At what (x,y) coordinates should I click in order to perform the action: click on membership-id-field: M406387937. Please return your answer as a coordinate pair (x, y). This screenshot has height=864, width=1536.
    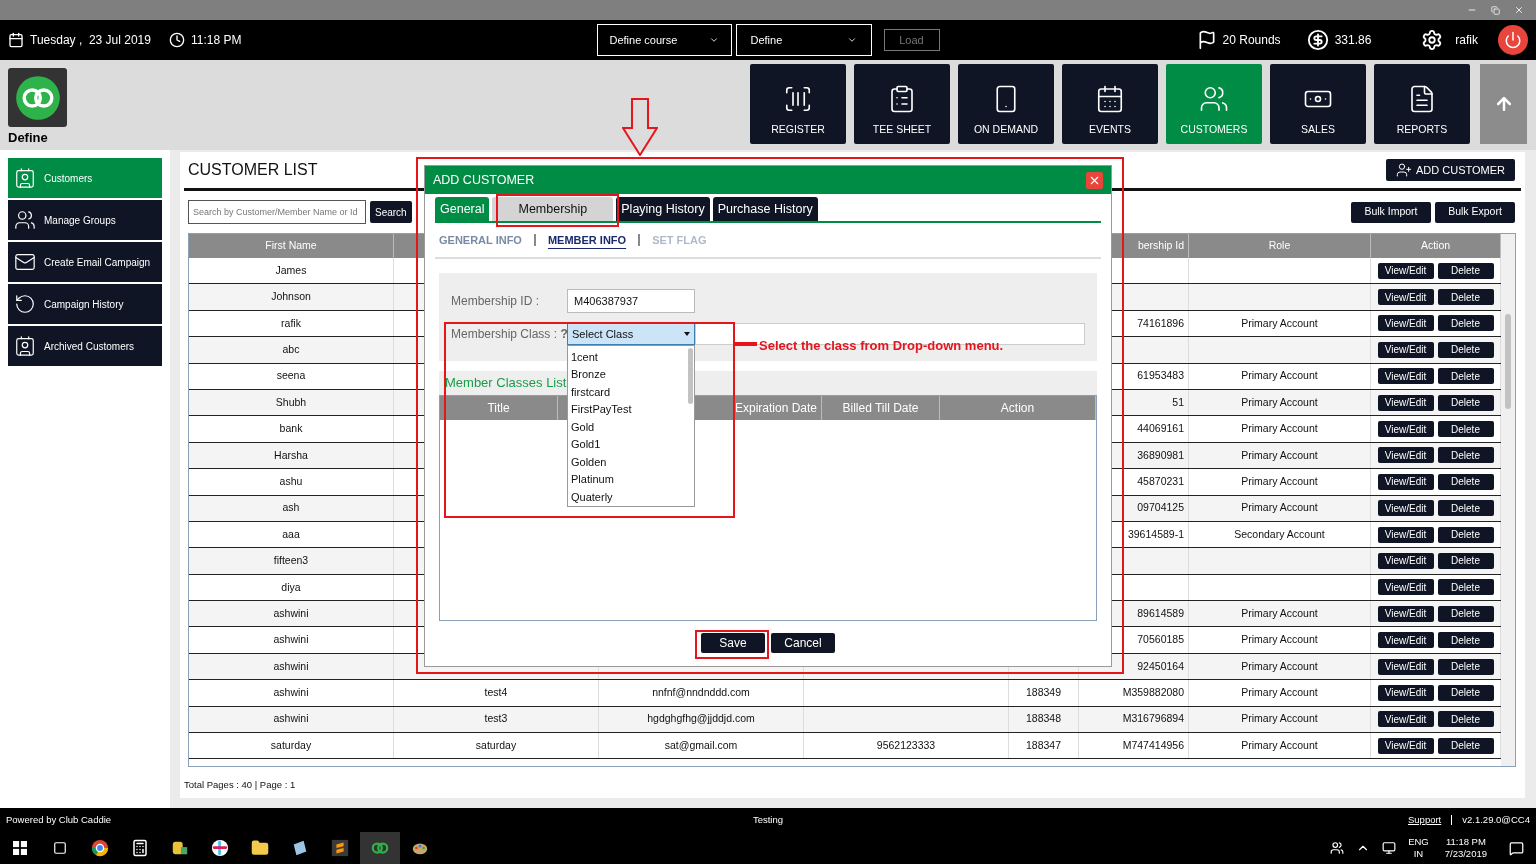
    Looking at the image, I should click on (631, 301).